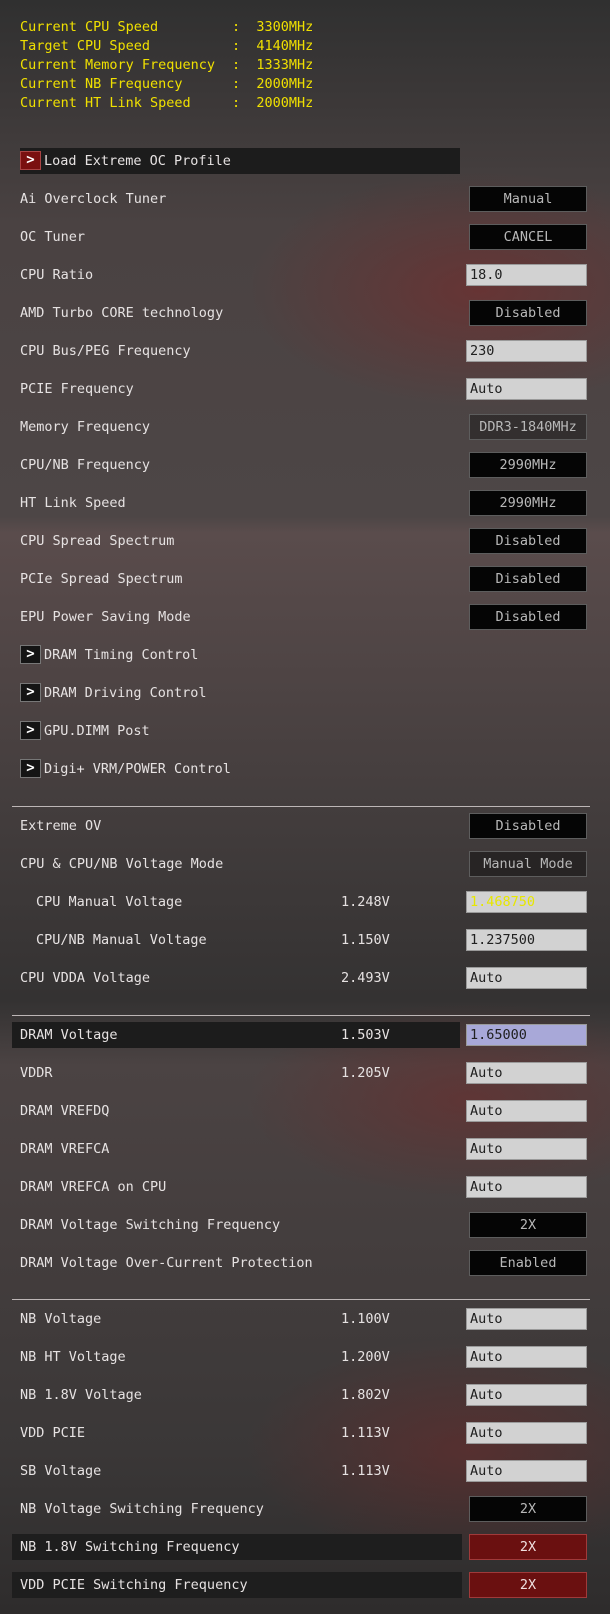 The width and height of the screenshot is (610, 1614). Describe the element at coordinates (365, 940) in the screenshot. I see `cpu-nb-manual-voltage-current: 1.150V` at that location.